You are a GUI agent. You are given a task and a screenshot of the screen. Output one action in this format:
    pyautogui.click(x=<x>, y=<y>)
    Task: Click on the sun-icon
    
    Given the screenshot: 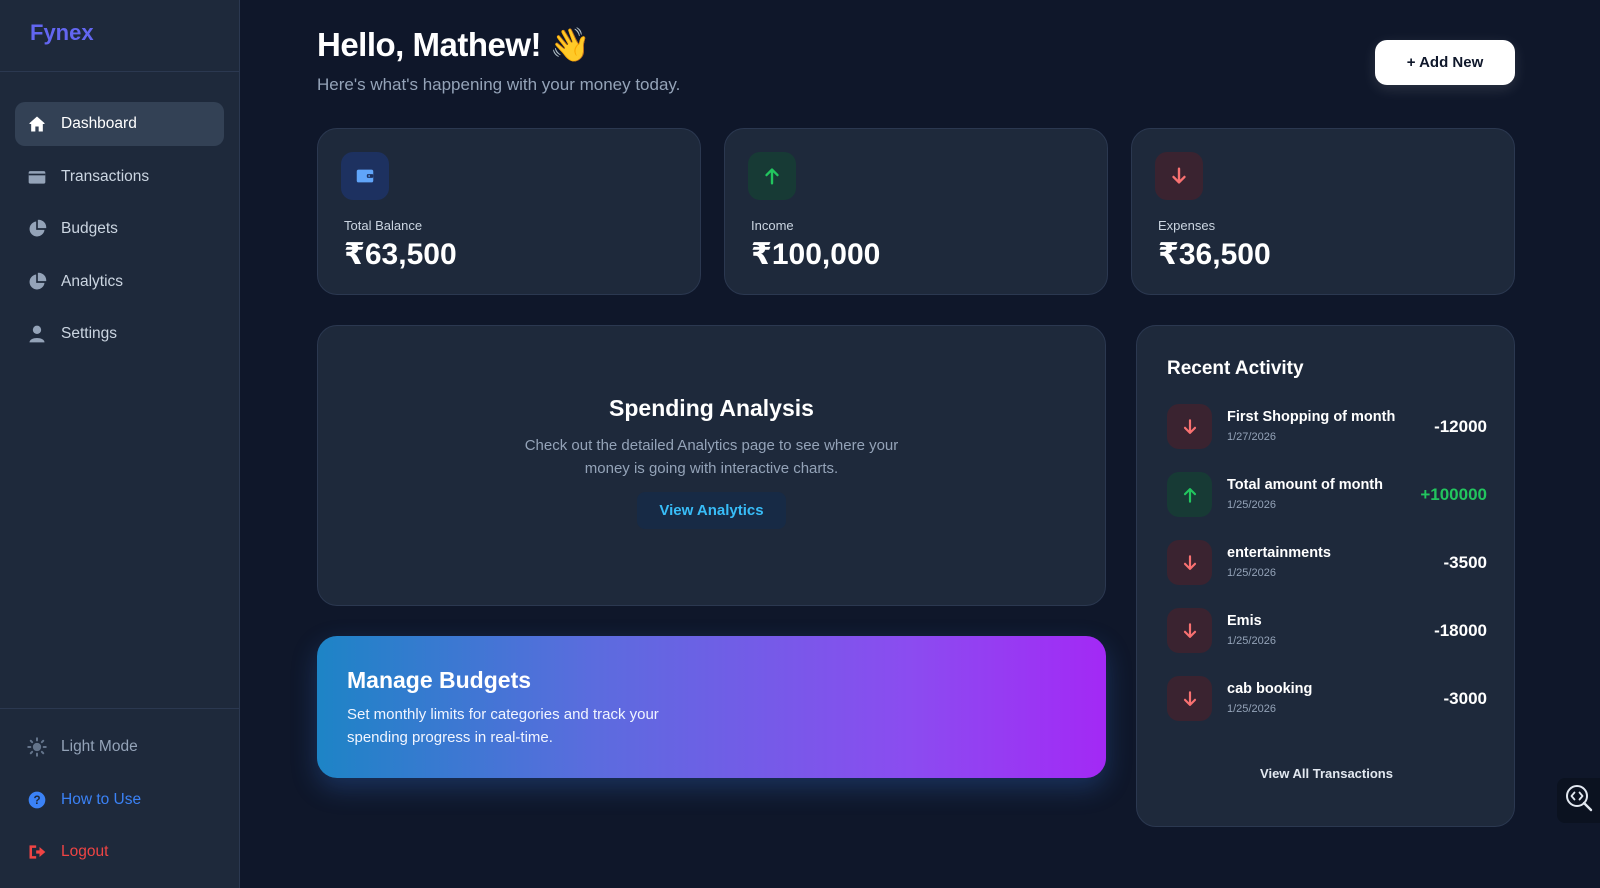 What is the action you would take?
    pyautogui.click(x=37, y=747)
    